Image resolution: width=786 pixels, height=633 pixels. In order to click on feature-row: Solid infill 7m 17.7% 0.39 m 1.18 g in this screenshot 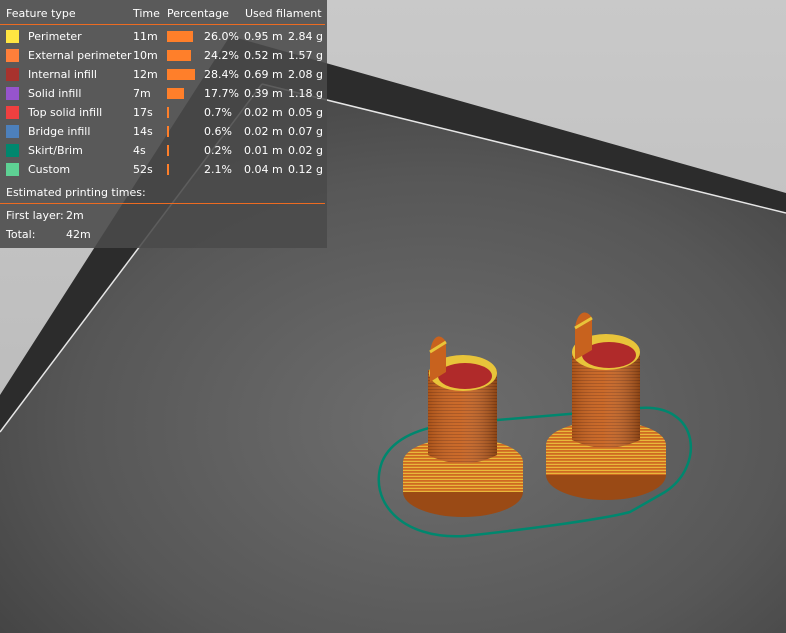, I will do `click(163, 93)`.